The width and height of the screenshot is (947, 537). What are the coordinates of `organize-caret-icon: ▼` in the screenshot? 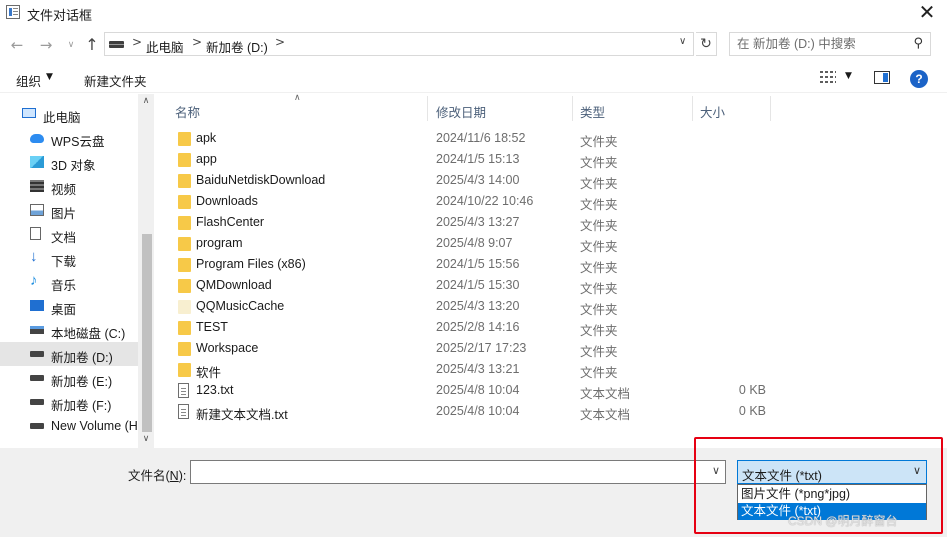 It's located at (49, 77).